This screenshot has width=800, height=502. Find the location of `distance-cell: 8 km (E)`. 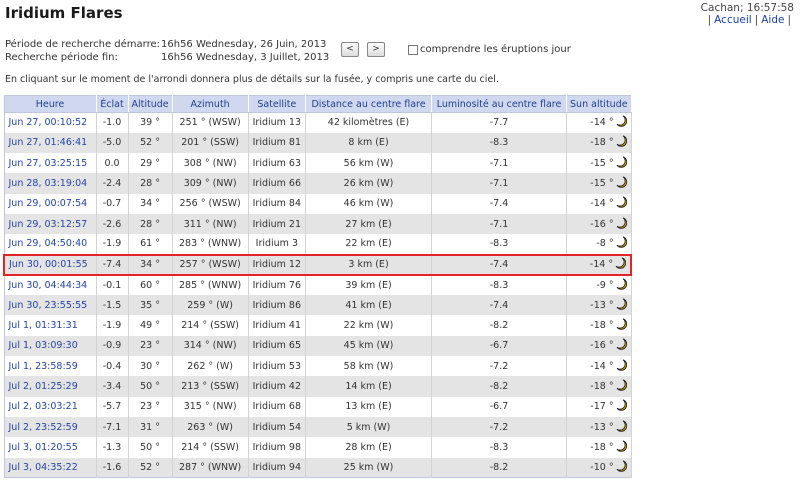

distance-cell: 8 km (E) is located at coordinates (369, 143).